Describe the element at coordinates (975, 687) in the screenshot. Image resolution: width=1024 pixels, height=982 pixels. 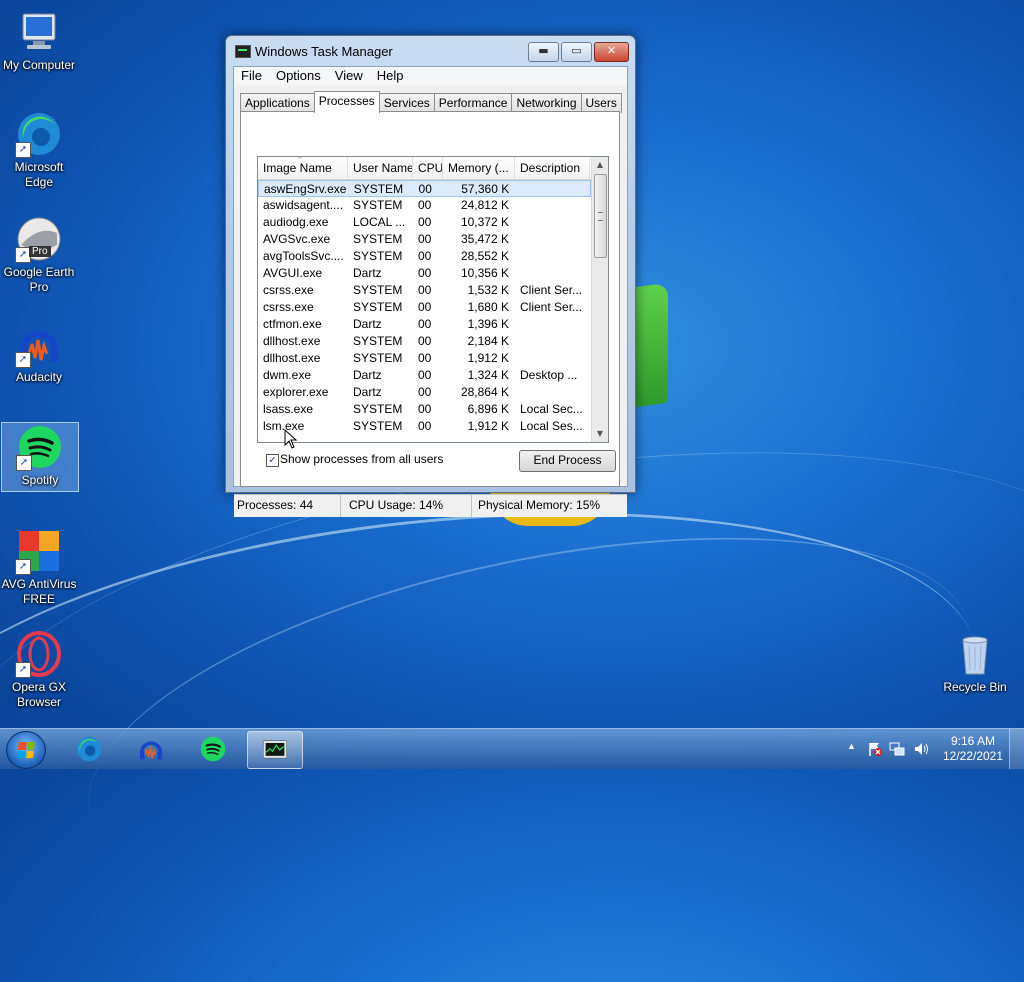
I see `desktop-icon-label: Recycle Bin` at that location.